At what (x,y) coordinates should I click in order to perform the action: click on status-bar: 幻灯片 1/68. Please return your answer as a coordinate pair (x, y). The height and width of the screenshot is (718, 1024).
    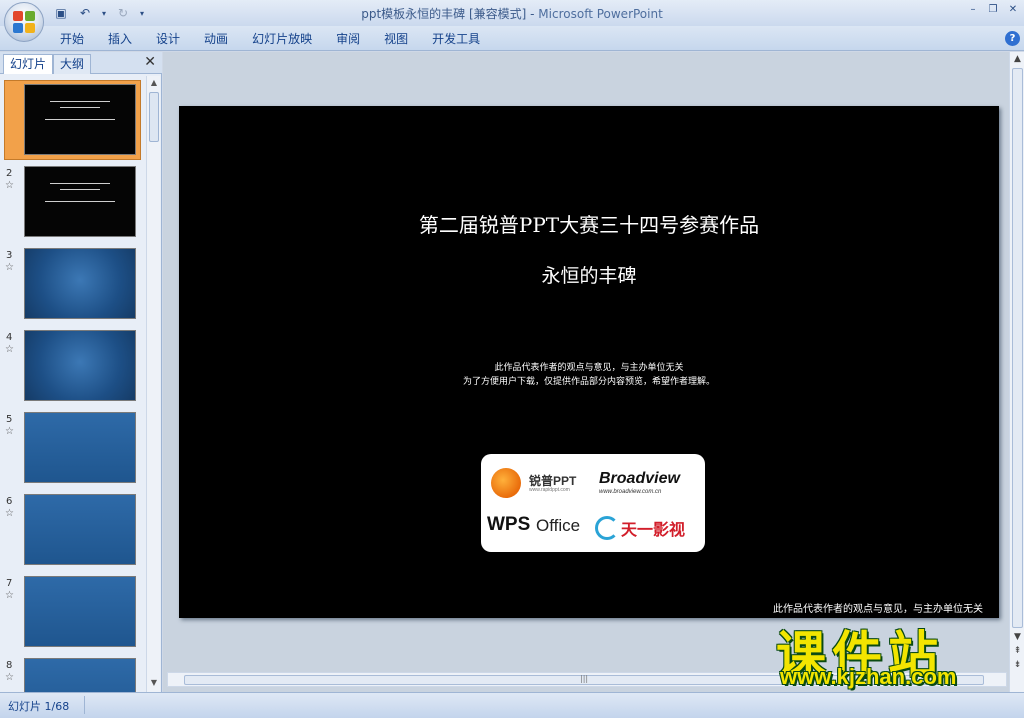
    Looking at the image, I should click on (512, 705).